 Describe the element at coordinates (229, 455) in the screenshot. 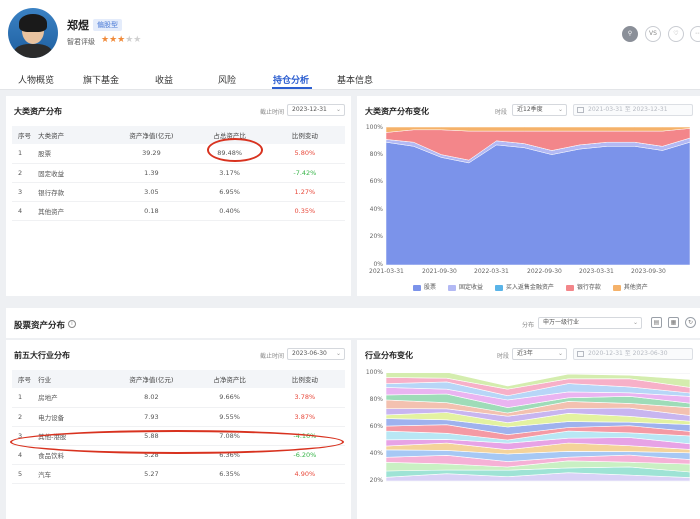

I see `cell-ratio: 6.36%` at that location.